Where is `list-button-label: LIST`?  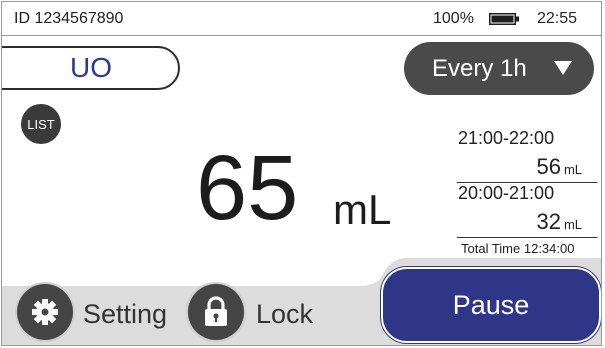 list-button-label: LIST is located at coordinates (41, 124).